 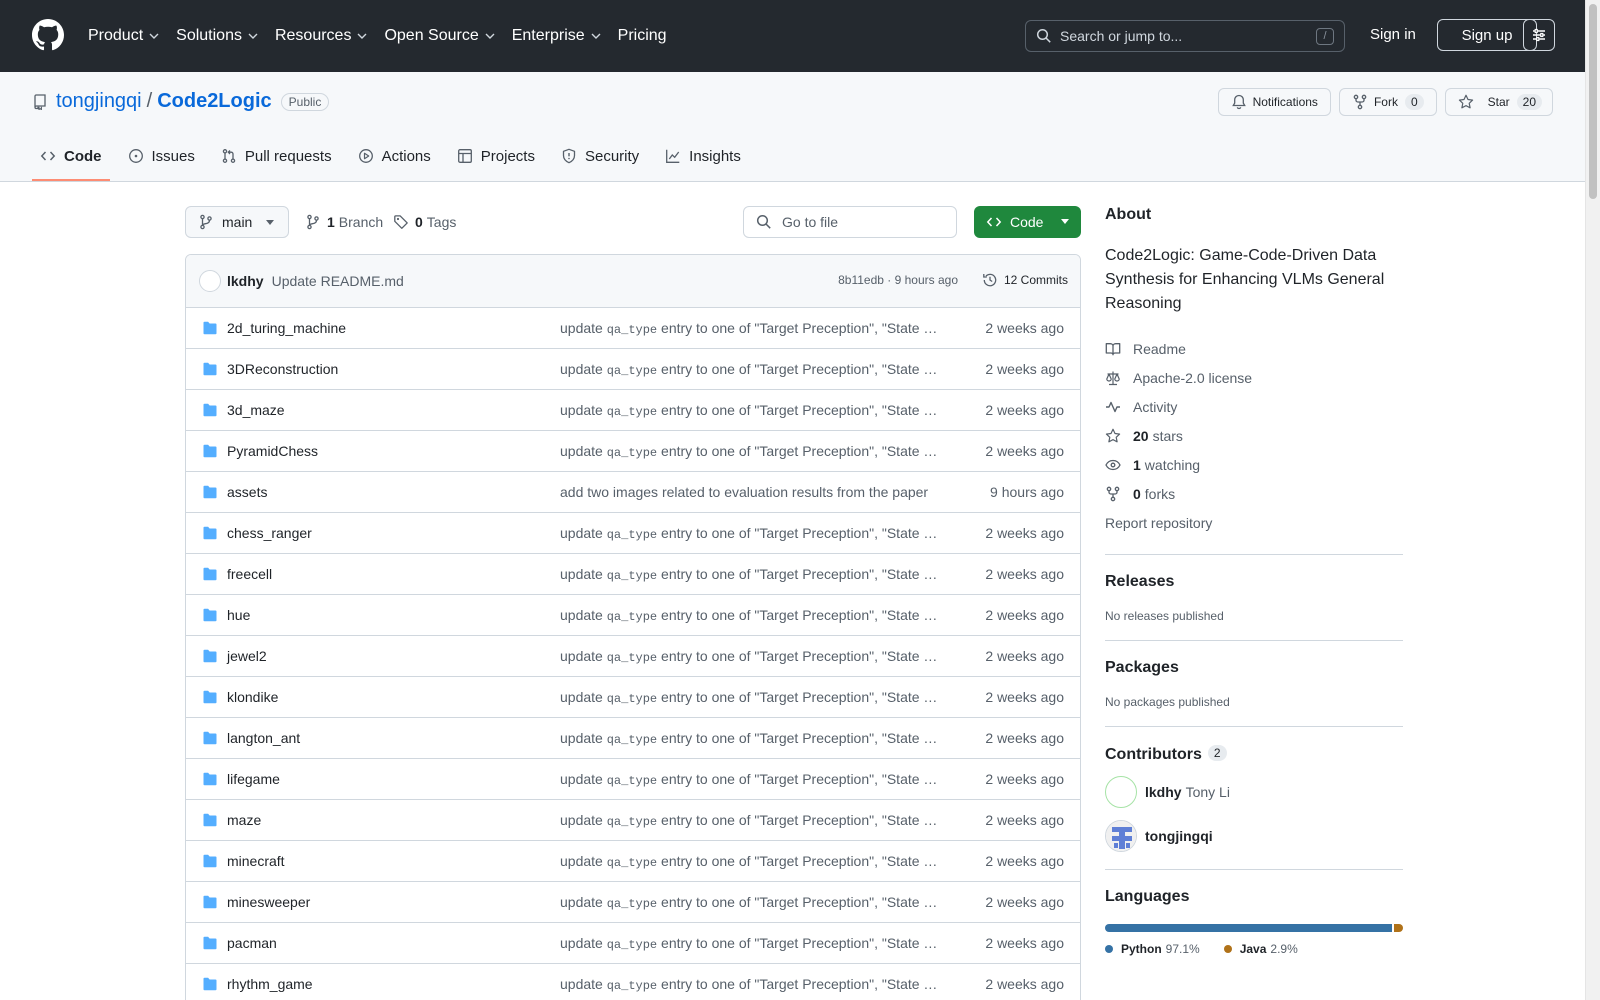 I want to click on commits-link: 12 Commits, so click(x=1025, y=280).